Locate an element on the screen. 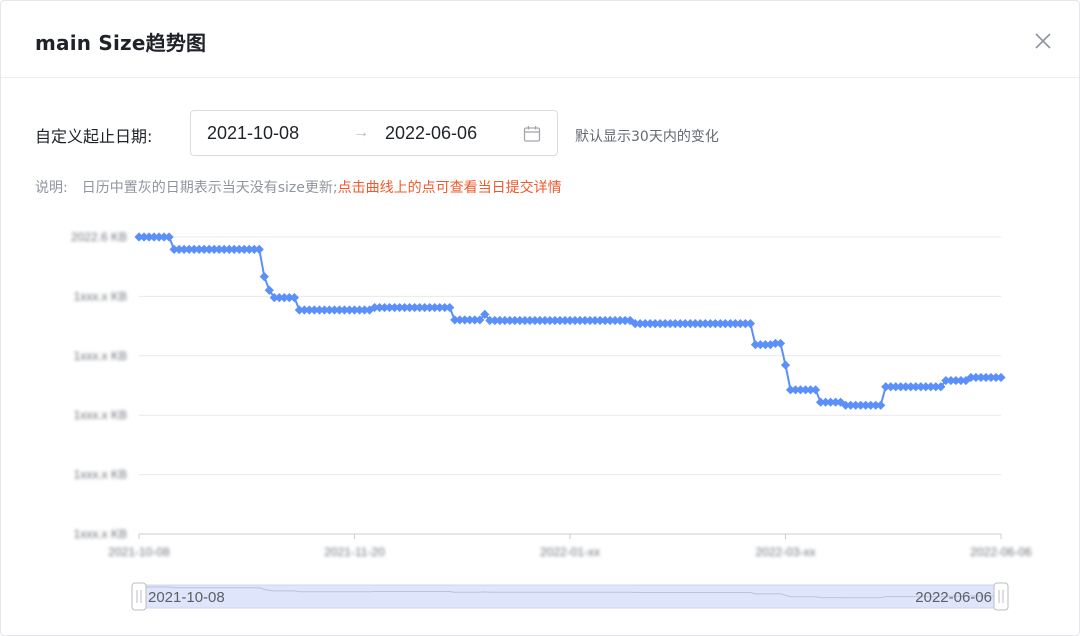 The height and width of the screenshot is (636, 1080). data-zoom-slider: 2021-10-08 2022-06-06 is located at coordinates (540, 601).